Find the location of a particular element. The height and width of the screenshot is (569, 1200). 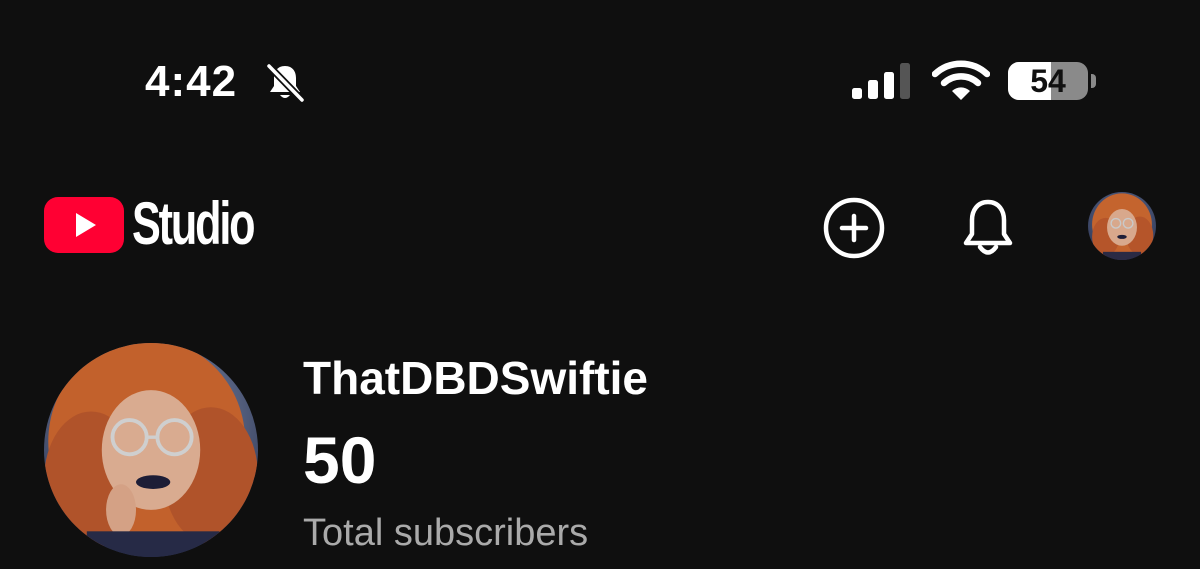

battery-indicator: 54 is located at coordinates (1048, 81).